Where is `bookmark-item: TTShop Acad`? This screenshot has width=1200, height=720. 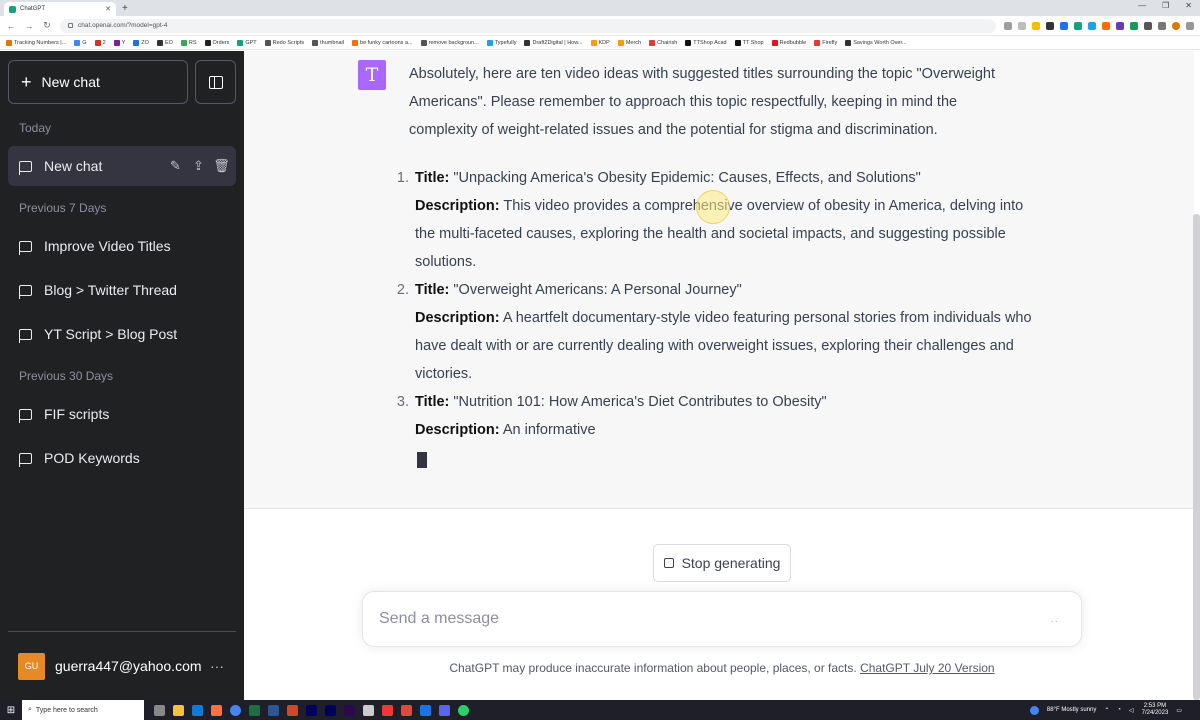 bookmark-item: TTShop Acad is located at coordinates (706, 42).